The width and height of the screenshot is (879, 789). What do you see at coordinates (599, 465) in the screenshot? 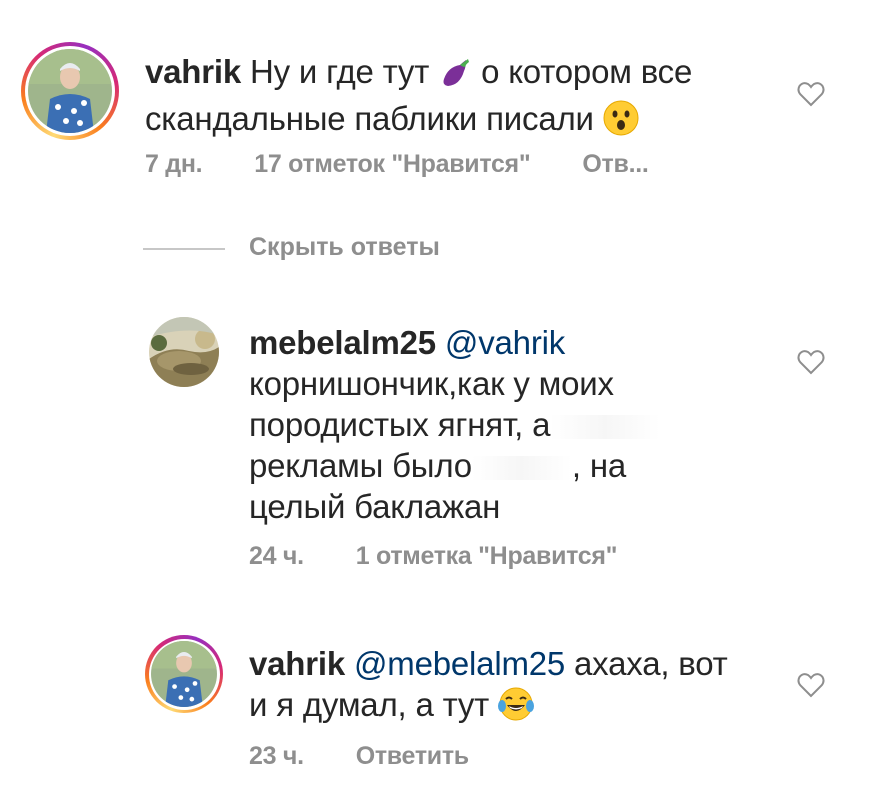
I see `comment-text: , на` at bounding box center [599, 465].